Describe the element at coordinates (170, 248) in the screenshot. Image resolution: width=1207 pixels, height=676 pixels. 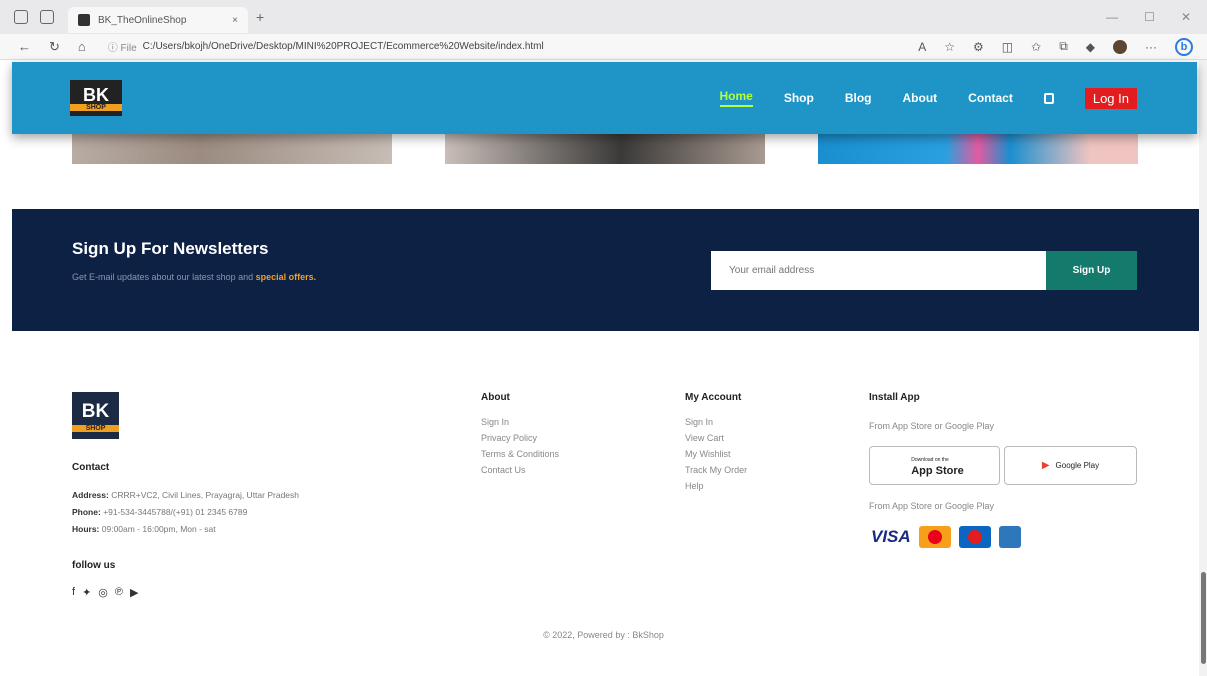
I see `newsletter-title: Sign Up For Newsletters` at that location.